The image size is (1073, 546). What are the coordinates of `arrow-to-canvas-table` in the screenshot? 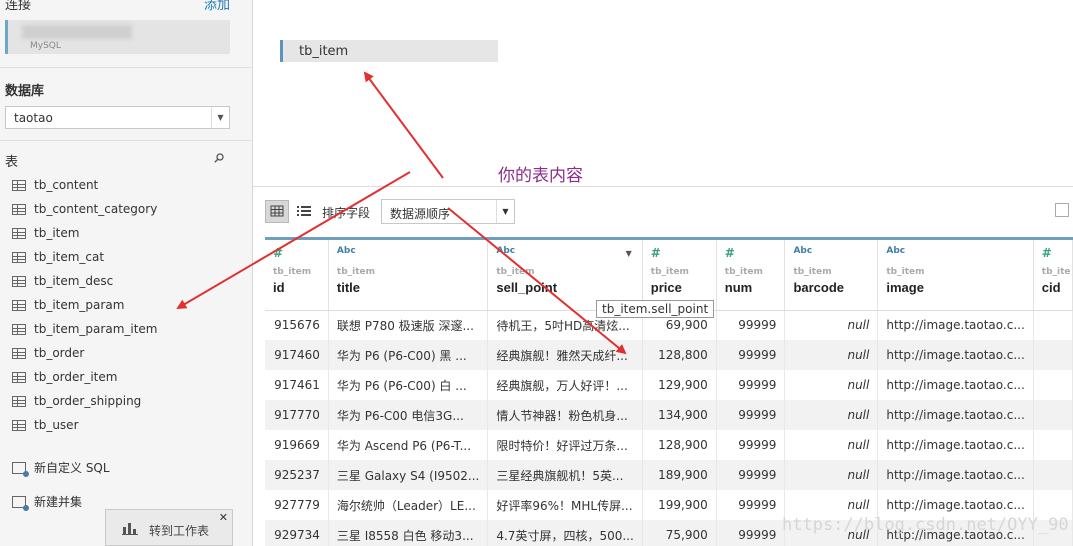 It's located at (403, 125).